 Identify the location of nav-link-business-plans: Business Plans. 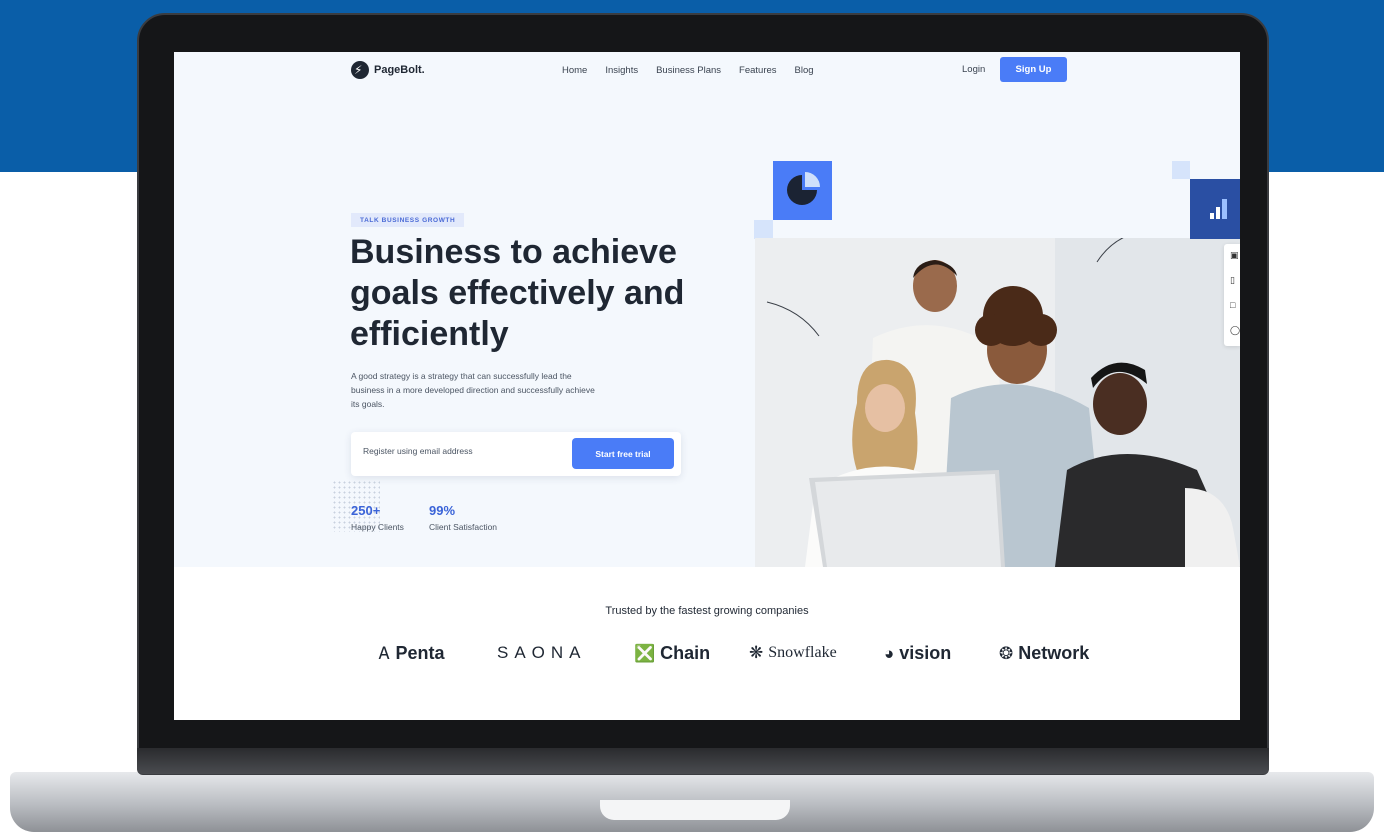
(688, 70).